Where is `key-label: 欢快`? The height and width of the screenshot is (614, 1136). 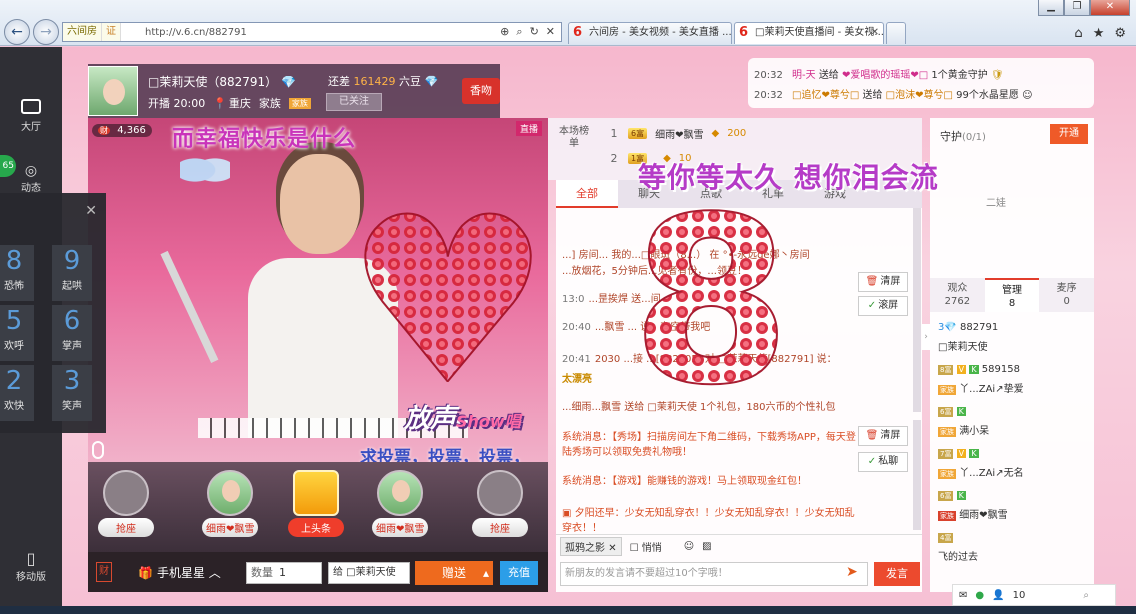
key-label: 欢快 is located at coordinates (14, 406).